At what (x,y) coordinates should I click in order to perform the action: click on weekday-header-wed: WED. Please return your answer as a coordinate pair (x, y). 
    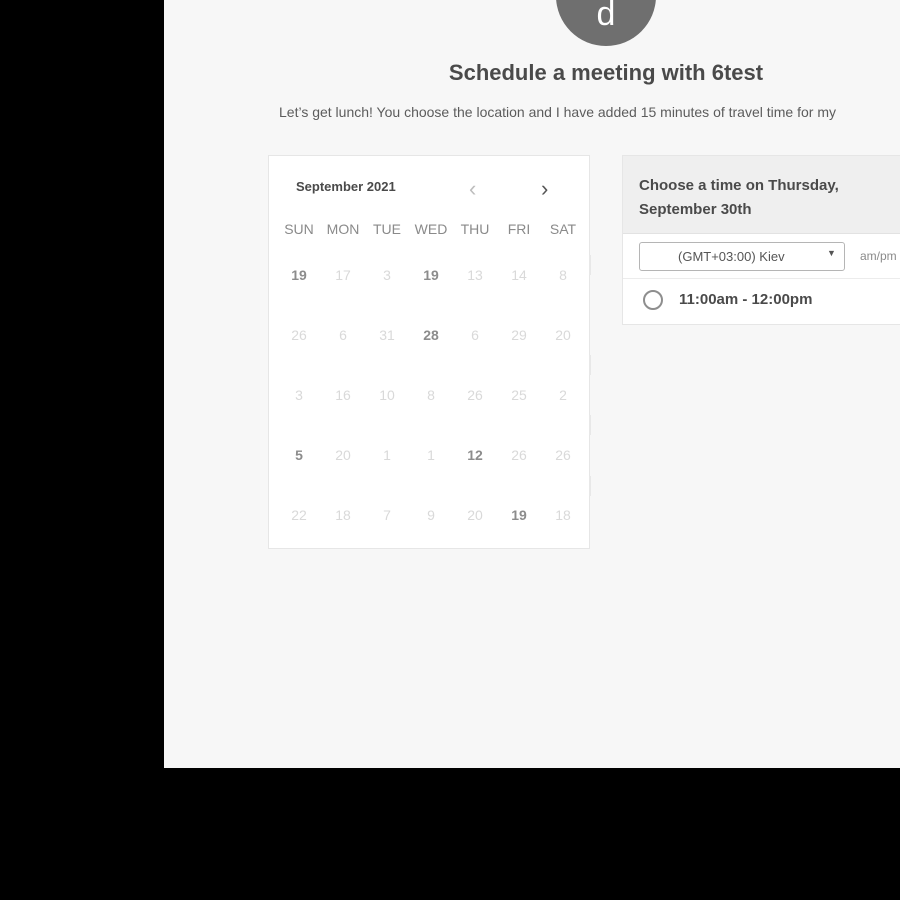
    Looking at the image, I should click on (431, 229).